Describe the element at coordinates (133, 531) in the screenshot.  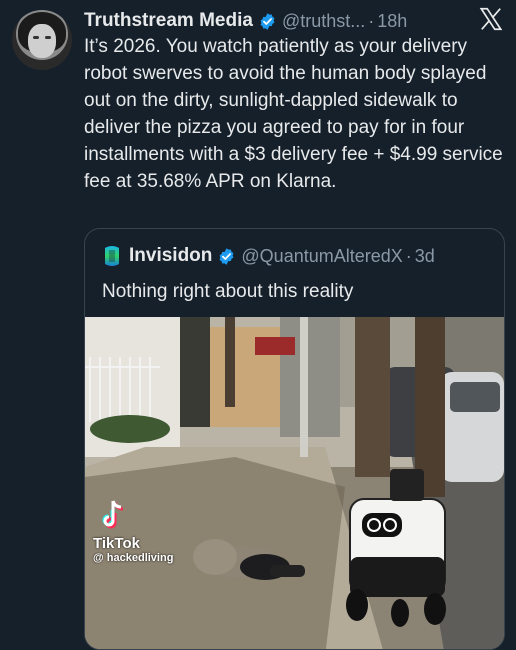
I see `tiktok-watermark: TikTok @ hackedliving` at that location.